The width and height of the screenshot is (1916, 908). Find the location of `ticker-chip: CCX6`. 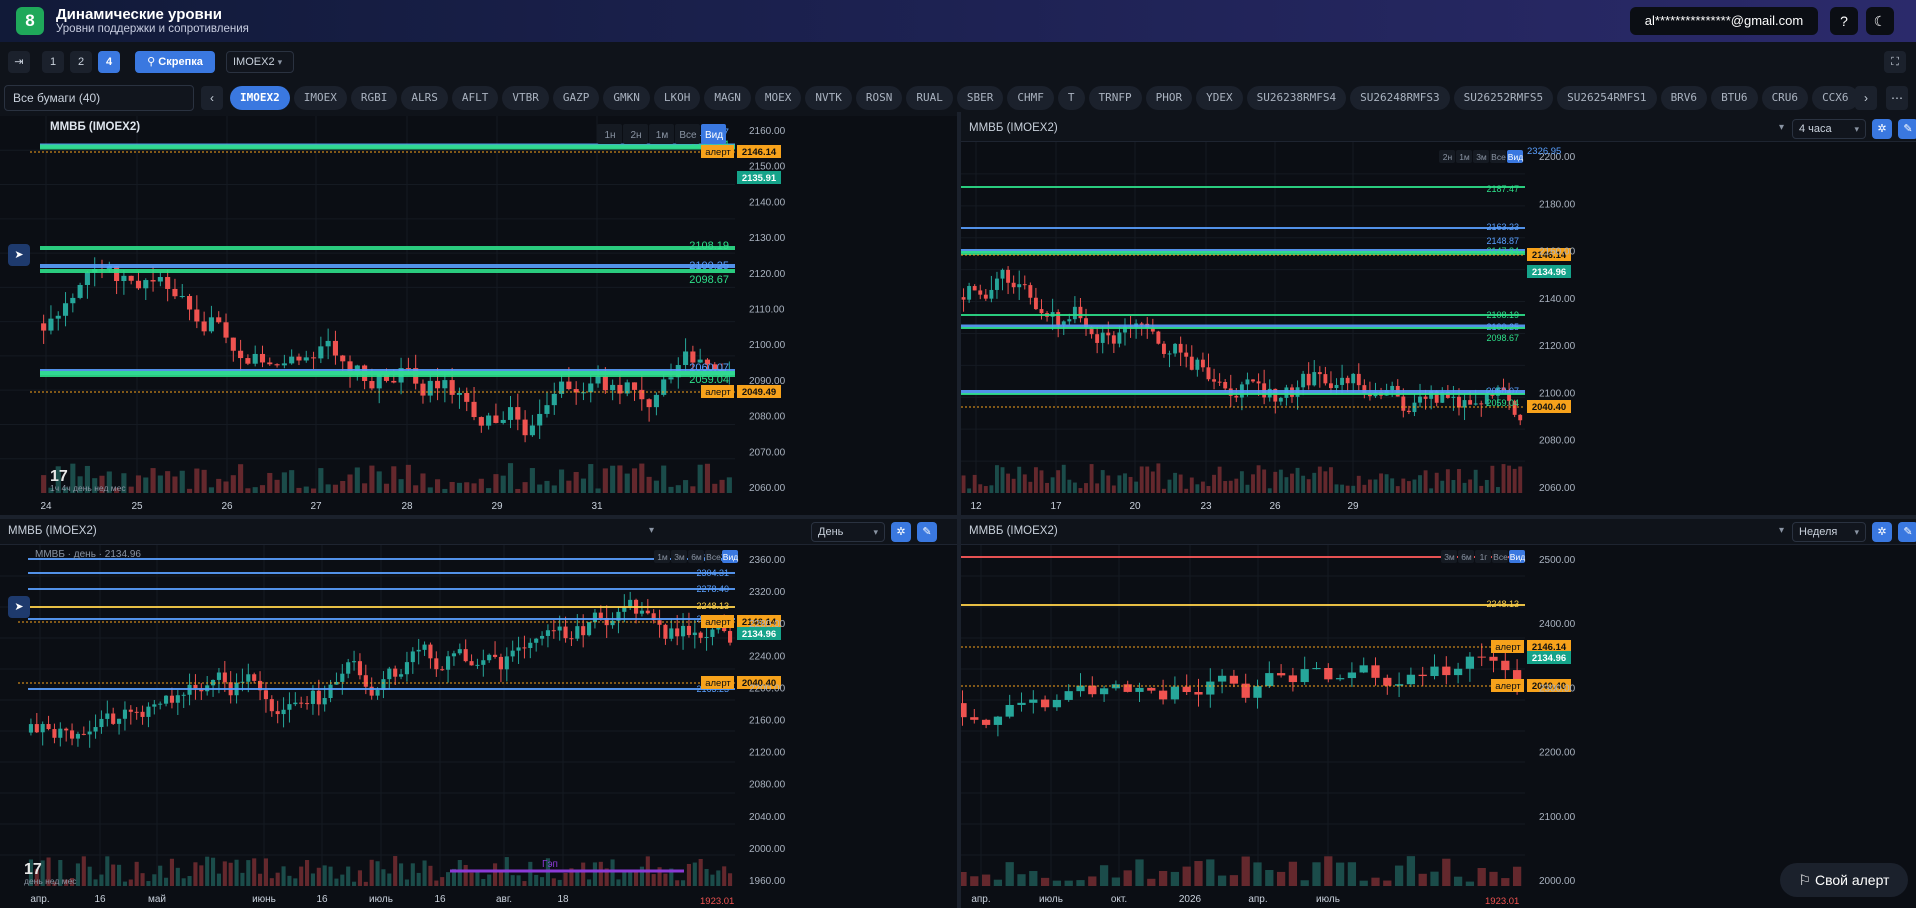

ticker-chip: CCX6 is located at coordinates (1835, 98).